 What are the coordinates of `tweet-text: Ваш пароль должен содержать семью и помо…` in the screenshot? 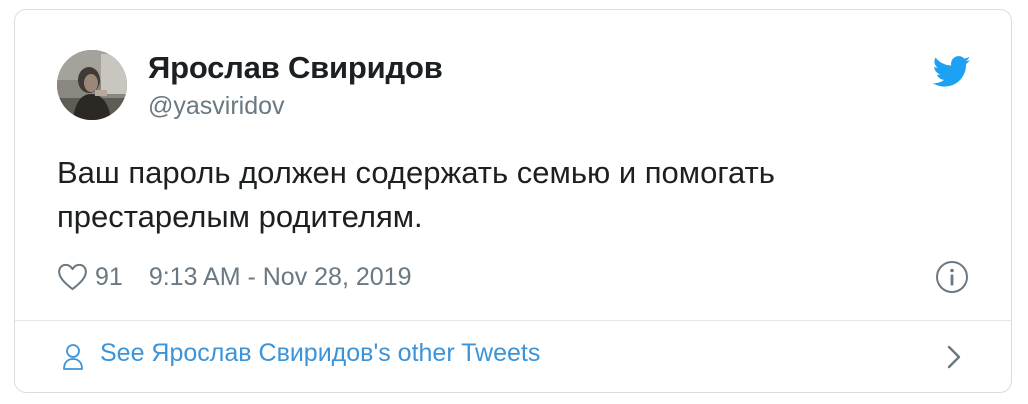 It's located at (416, 194).